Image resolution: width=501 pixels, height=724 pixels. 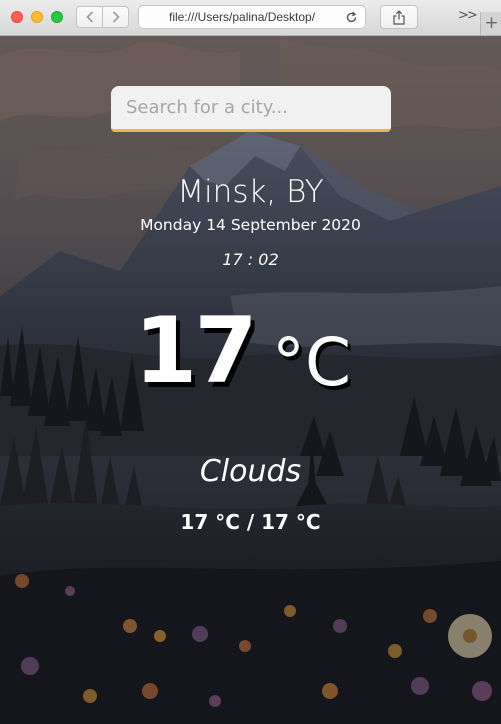 I want to click on back-button, so click(x=89, y=17).